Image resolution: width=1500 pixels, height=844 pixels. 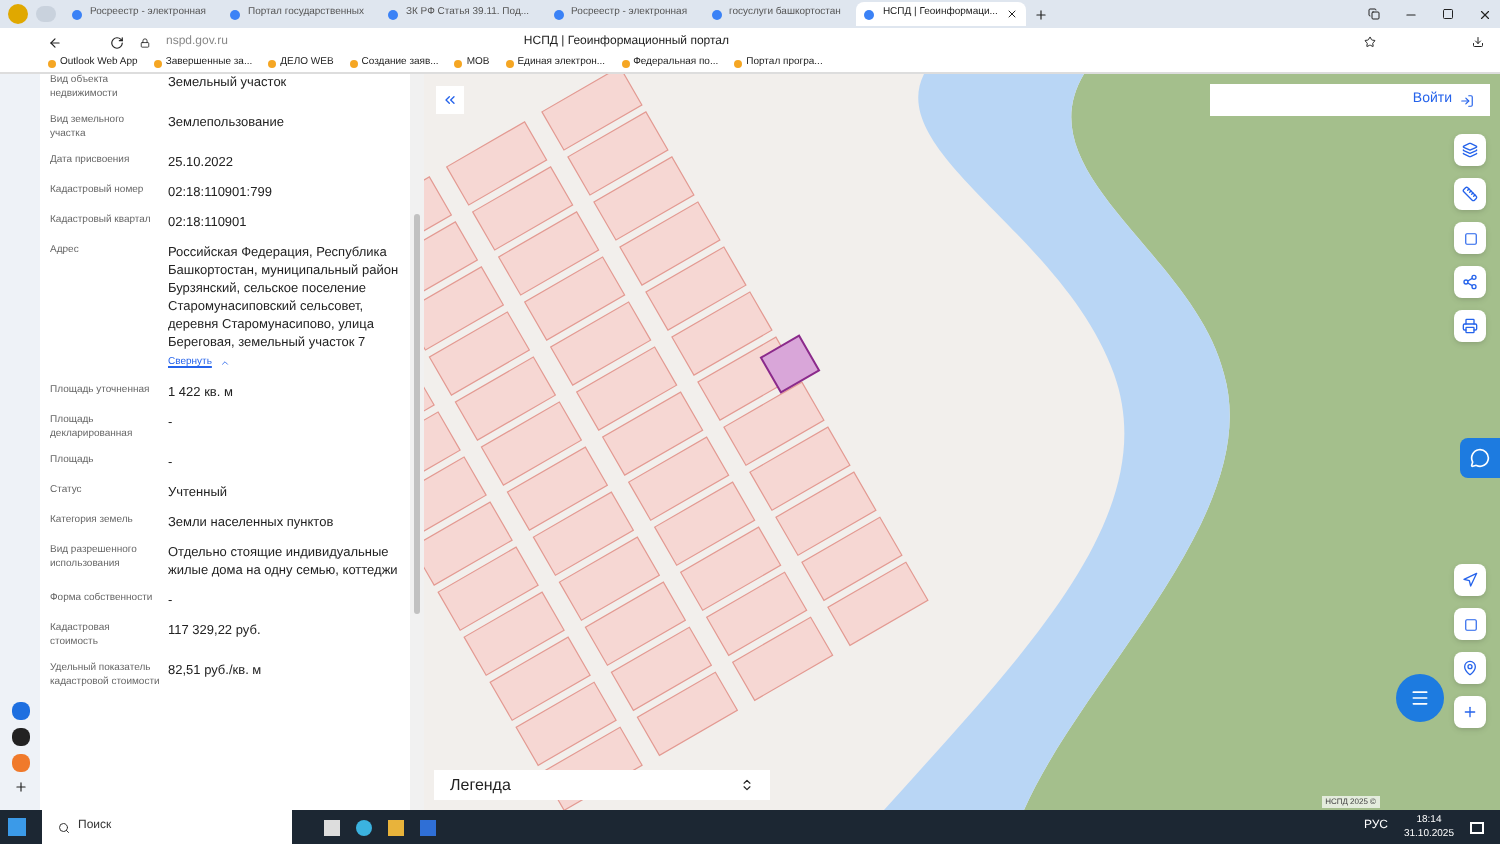 I want to click on scrollbar, so click(x=417, y=442).